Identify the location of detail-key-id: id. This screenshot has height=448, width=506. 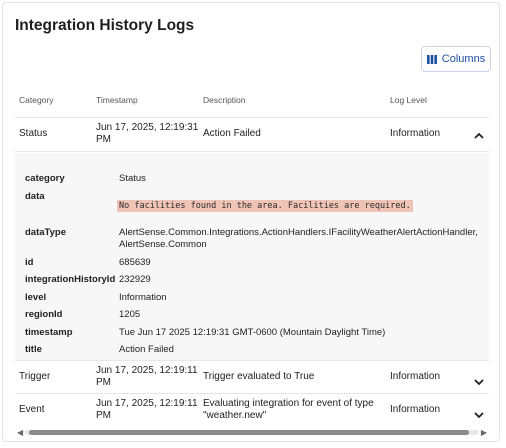
(29, 262).